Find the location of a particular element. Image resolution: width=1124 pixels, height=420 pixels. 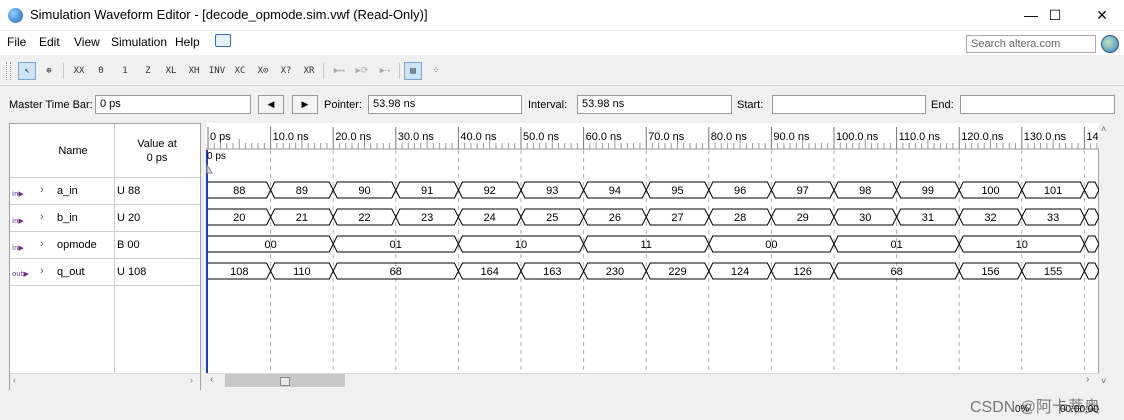

start-field is located at coordinates (849, 104).